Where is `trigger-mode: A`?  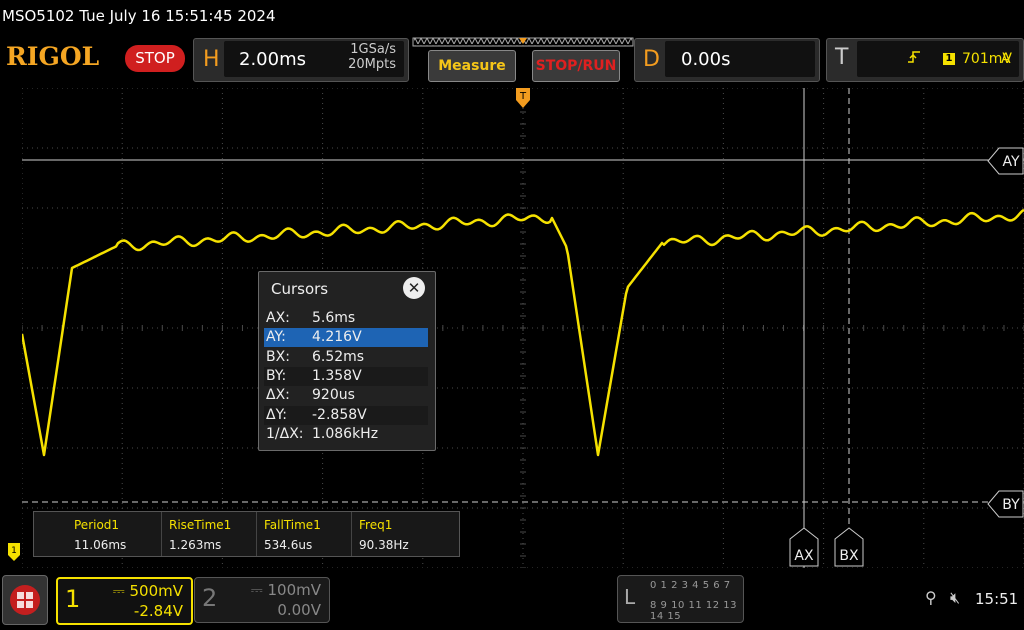
trigger-mode: A is located at coordinates (1006, 59).